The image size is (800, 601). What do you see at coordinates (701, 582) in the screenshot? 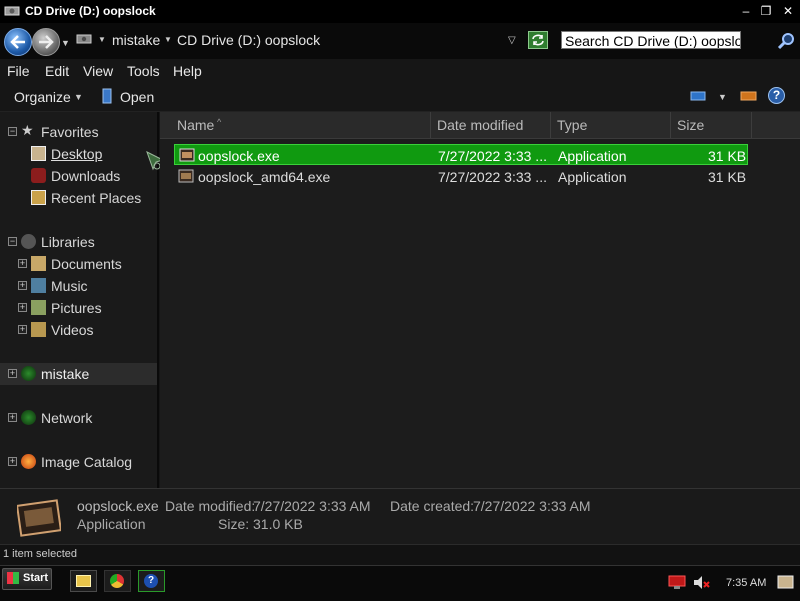
I see `volume-muted-icon` at bounding box center [701, 582].